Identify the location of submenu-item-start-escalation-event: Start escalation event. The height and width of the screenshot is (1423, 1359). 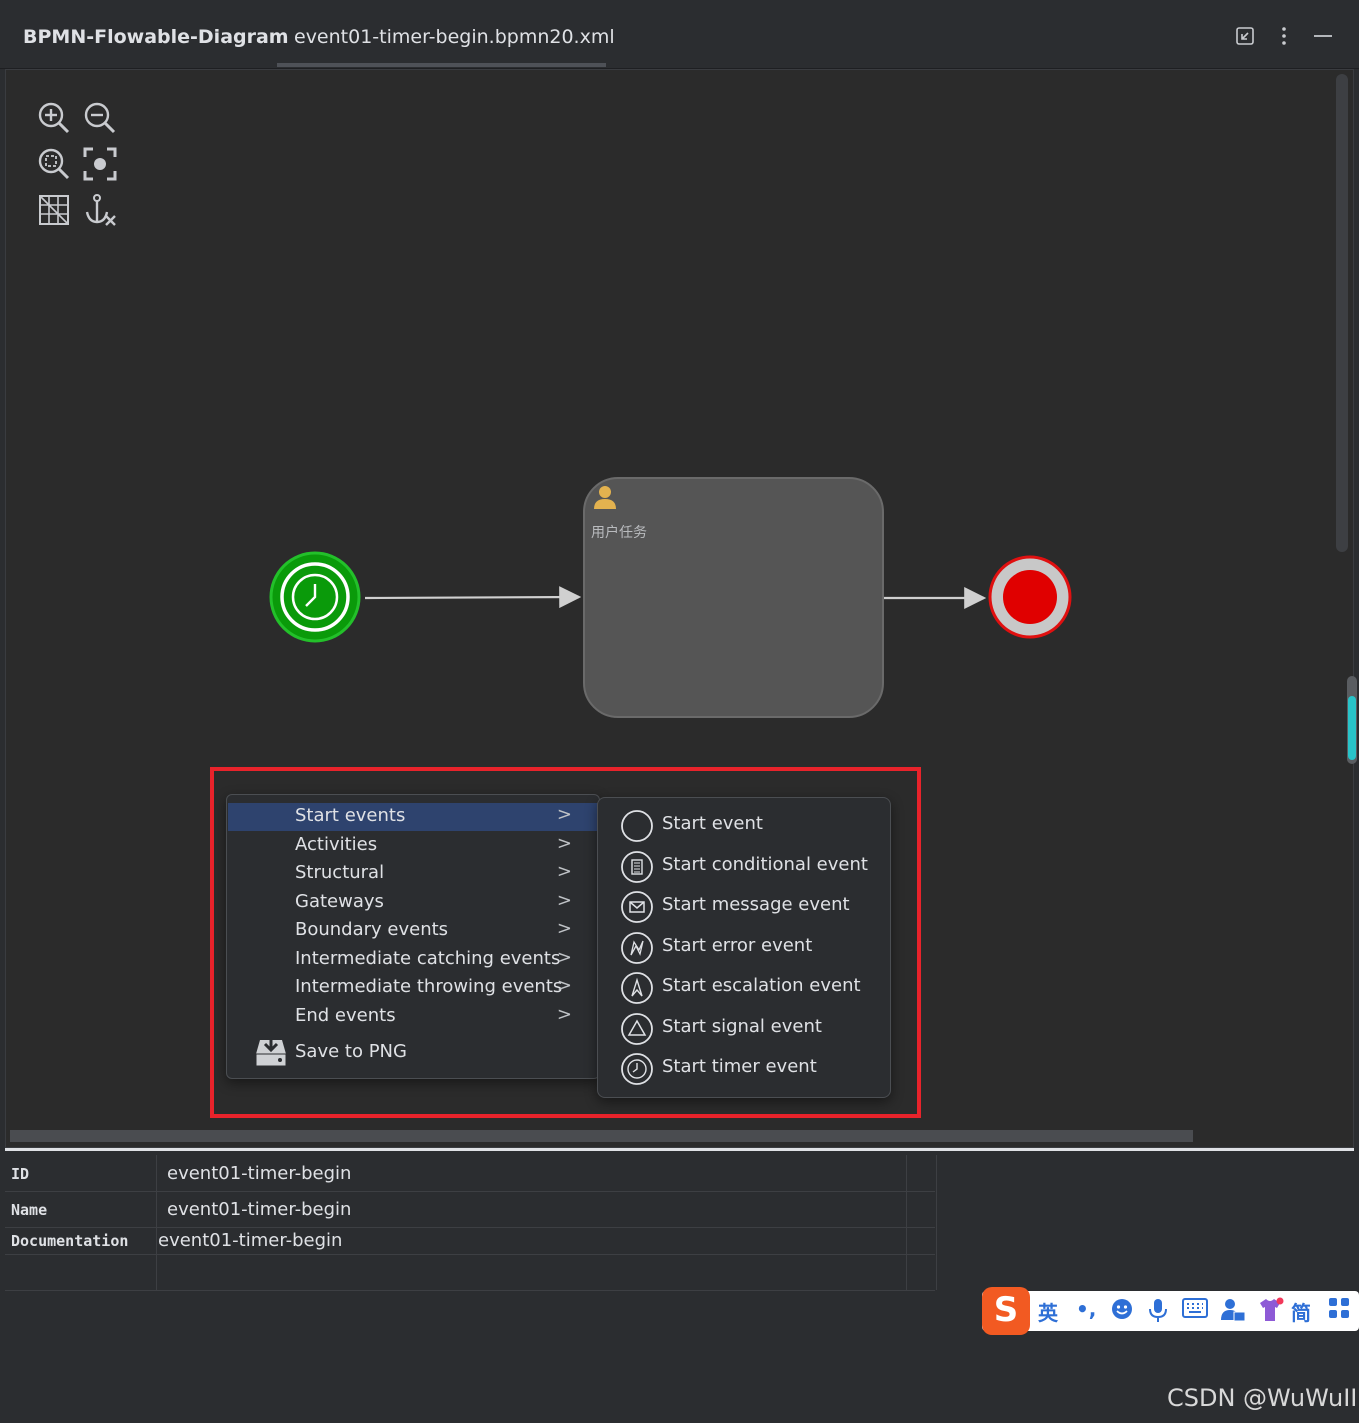
(744, 989).